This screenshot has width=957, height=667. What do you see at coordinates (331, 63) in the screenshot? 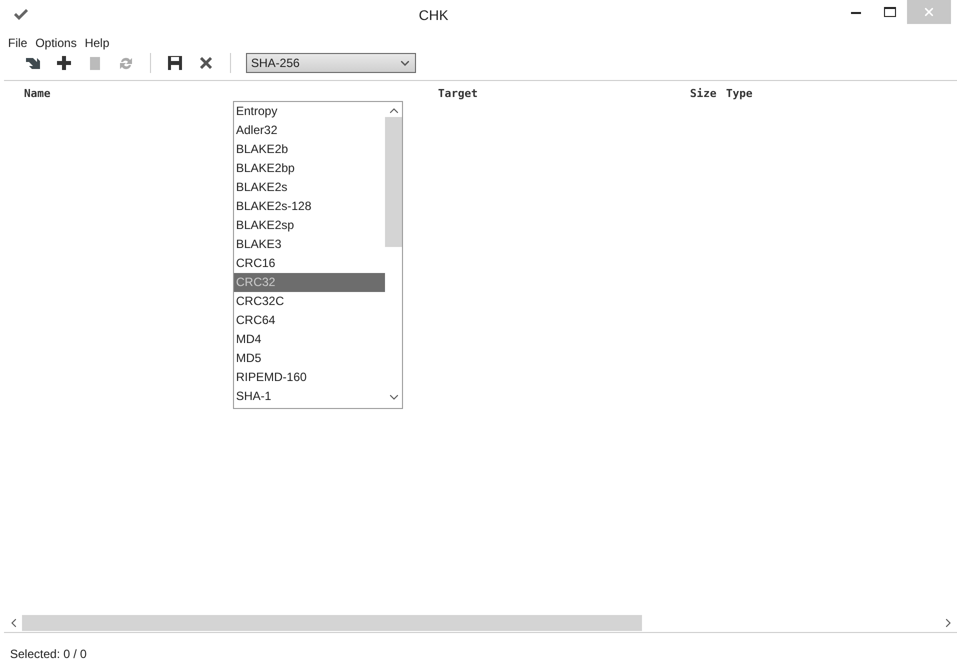
I see `algorithm-dropdown: SHA-256` at bounding box center [331, 63].